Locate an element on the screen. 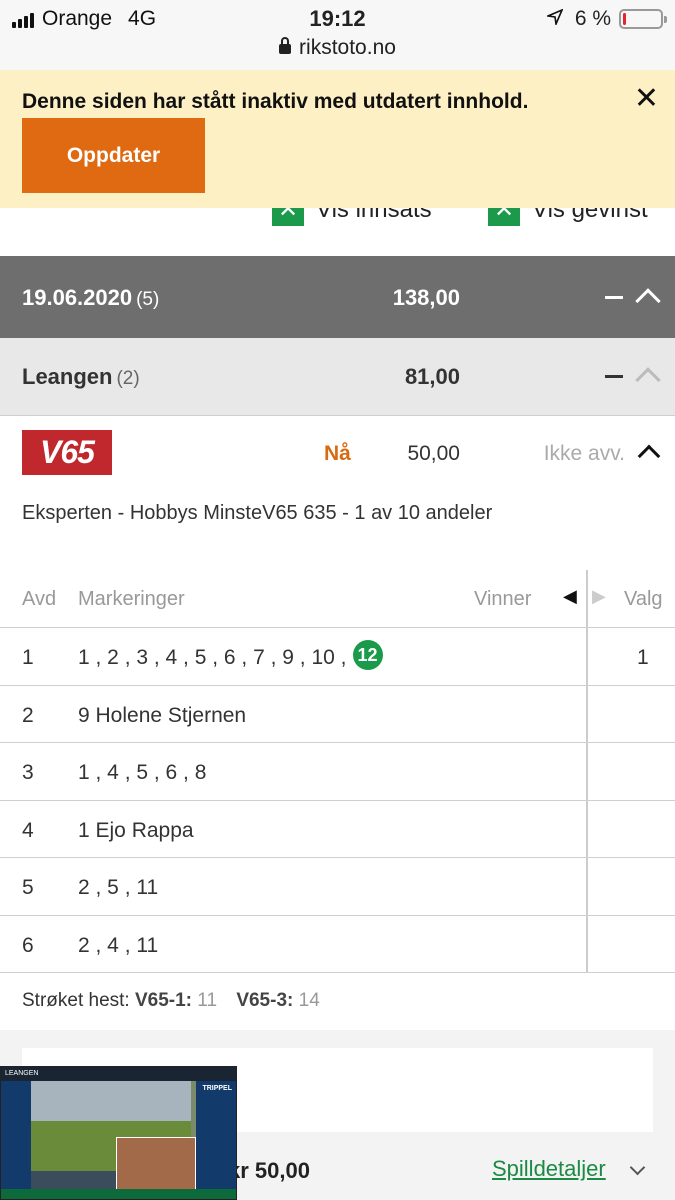  row-markings: 9 Holene Stjernen is located at coordinates (162, 715).